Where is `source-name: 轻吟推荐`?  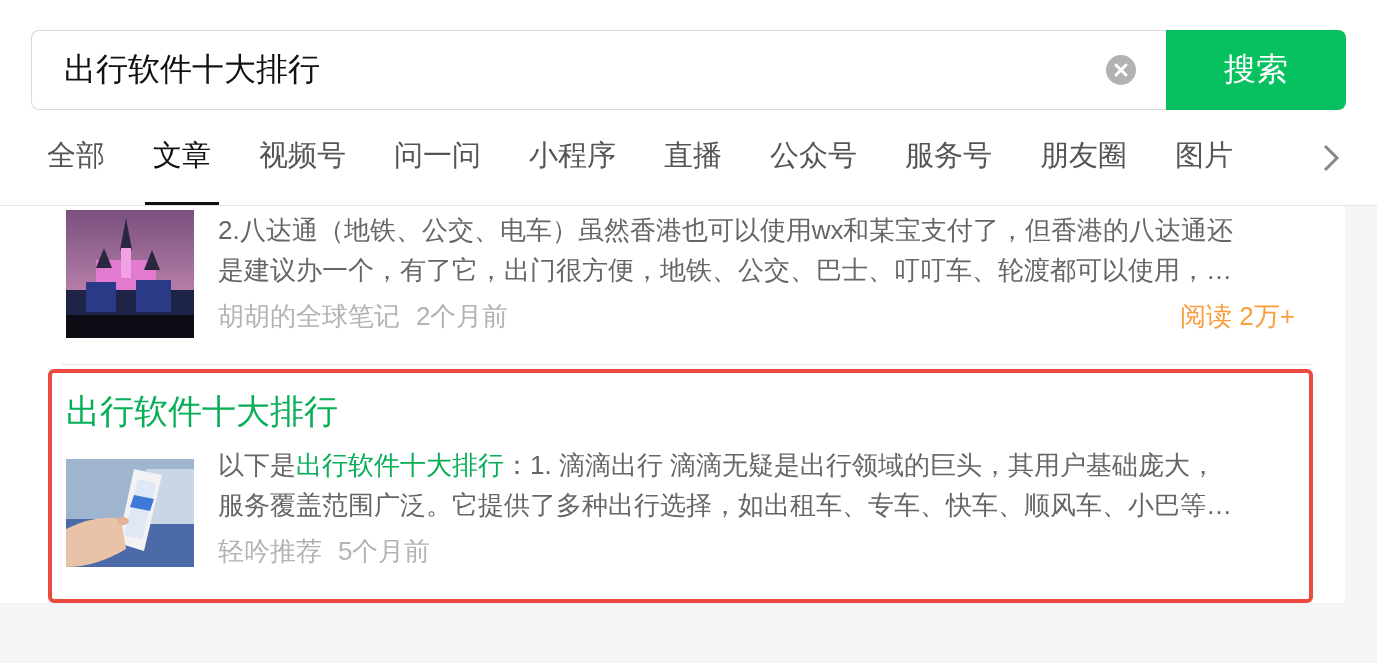 source-name: 轻吟推荐 is located at coordinates (270, 551).